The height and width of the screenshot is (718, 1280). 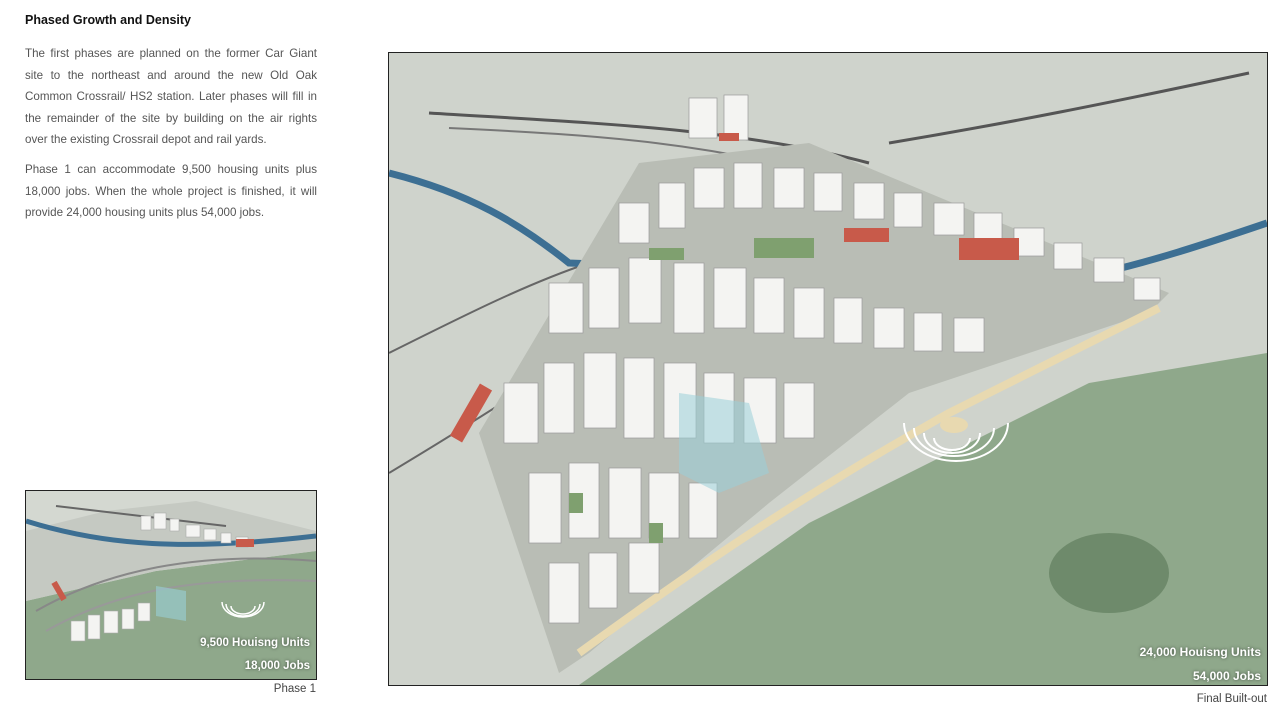 I want to click on phase1-jobs-label: 18,000 Jobs, so click(x=277, y=666).